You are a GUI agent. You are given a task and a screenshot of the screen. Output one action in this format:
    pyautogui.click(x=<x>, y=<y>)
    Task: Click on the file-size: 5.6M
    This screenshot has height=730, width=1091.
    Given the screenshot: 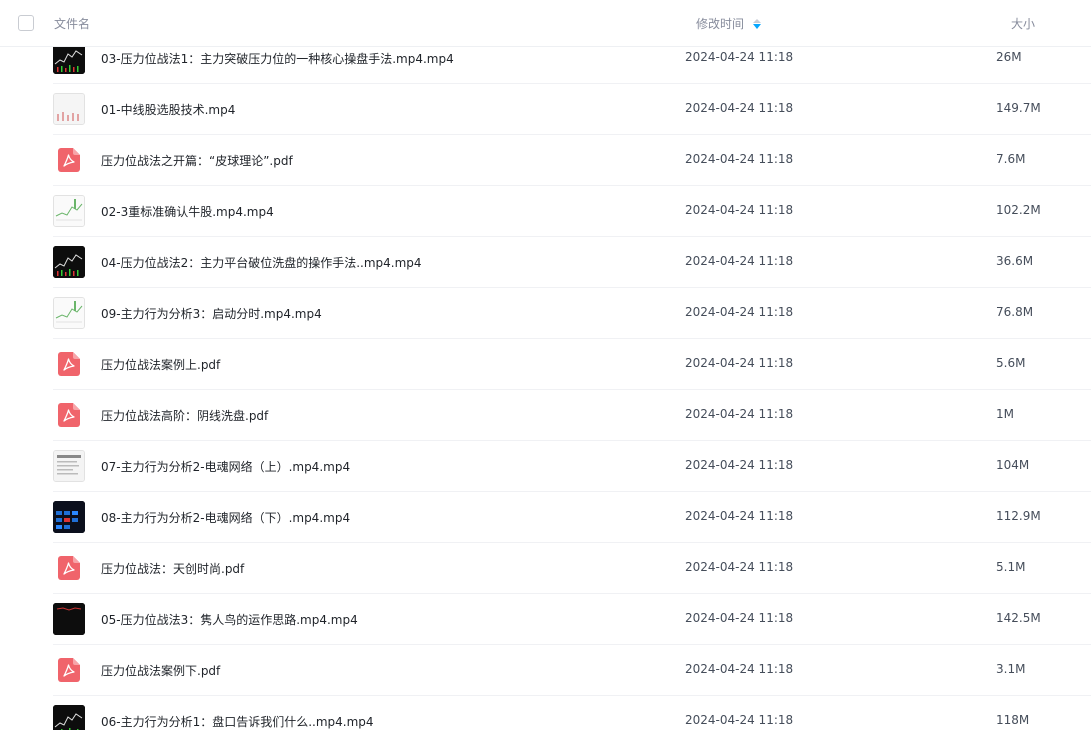 What is the action you would take?
    pyautogui.click(x=1011, y=363)
    